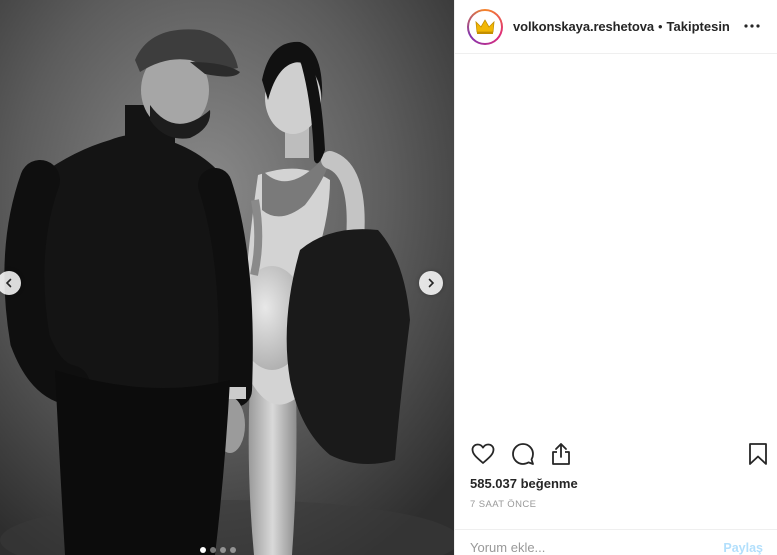  I want to click on crown-icon, so click(485, 26).